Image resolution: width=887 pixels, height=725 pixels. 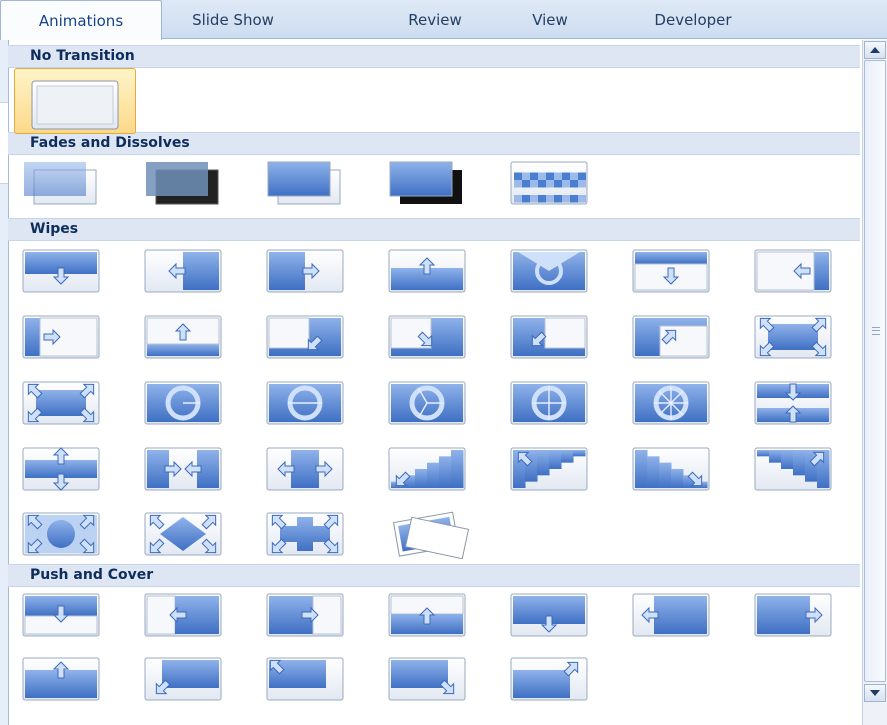 I want to click on transition-newsflash, so click(x=431, y=534).